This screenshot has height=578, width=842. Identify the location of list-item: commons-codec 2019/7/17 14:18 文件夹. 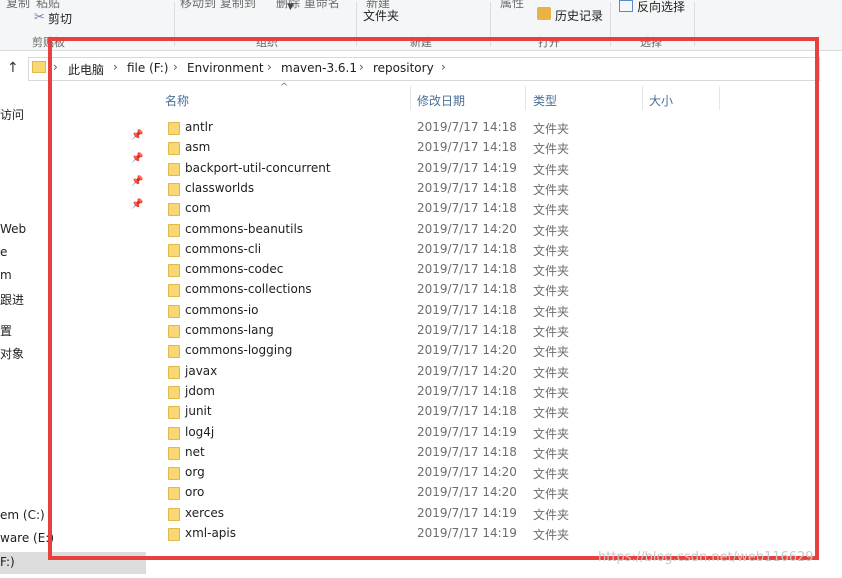
(460, 270).